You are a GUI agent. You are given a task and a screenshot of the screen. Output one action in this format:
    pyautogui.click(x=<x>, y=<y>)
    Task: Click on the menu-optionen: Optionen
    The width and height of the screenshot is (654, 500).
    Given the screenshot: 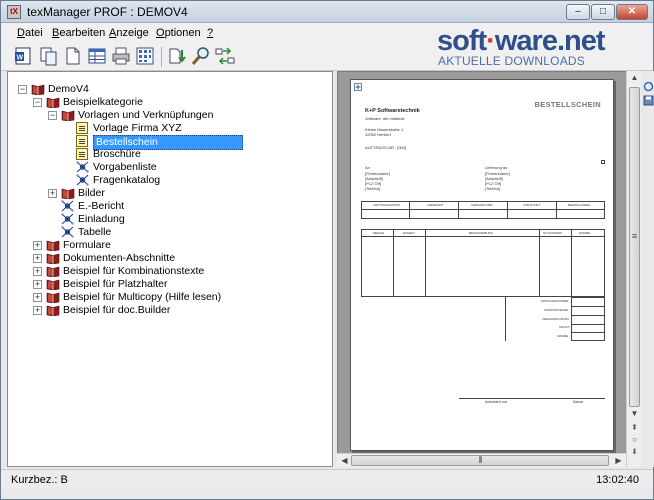 What is the action you would take?
    pyautogui.click(x=178, y=33)
    